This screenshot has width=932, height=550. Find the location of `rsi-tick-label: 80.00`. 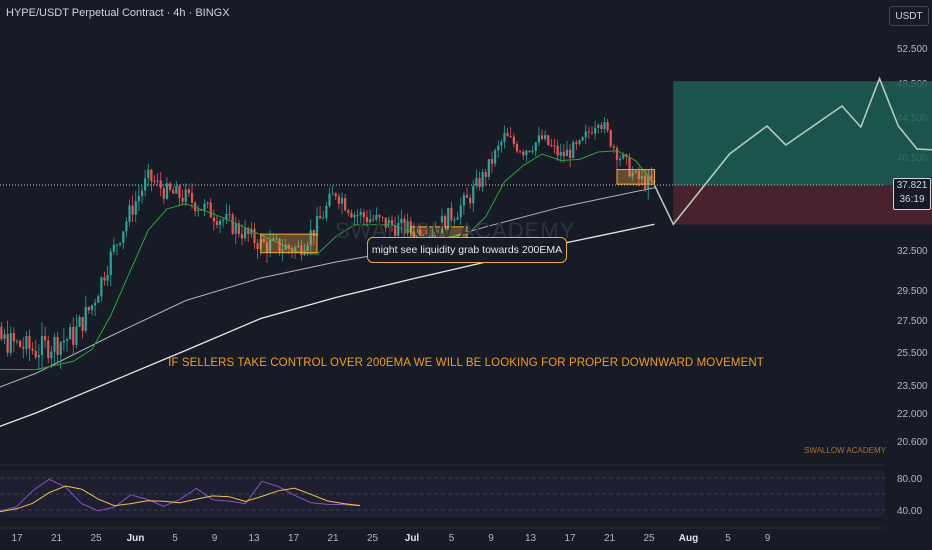

rsi-tick-label: 80.00 is located at coordinates (909, 479).